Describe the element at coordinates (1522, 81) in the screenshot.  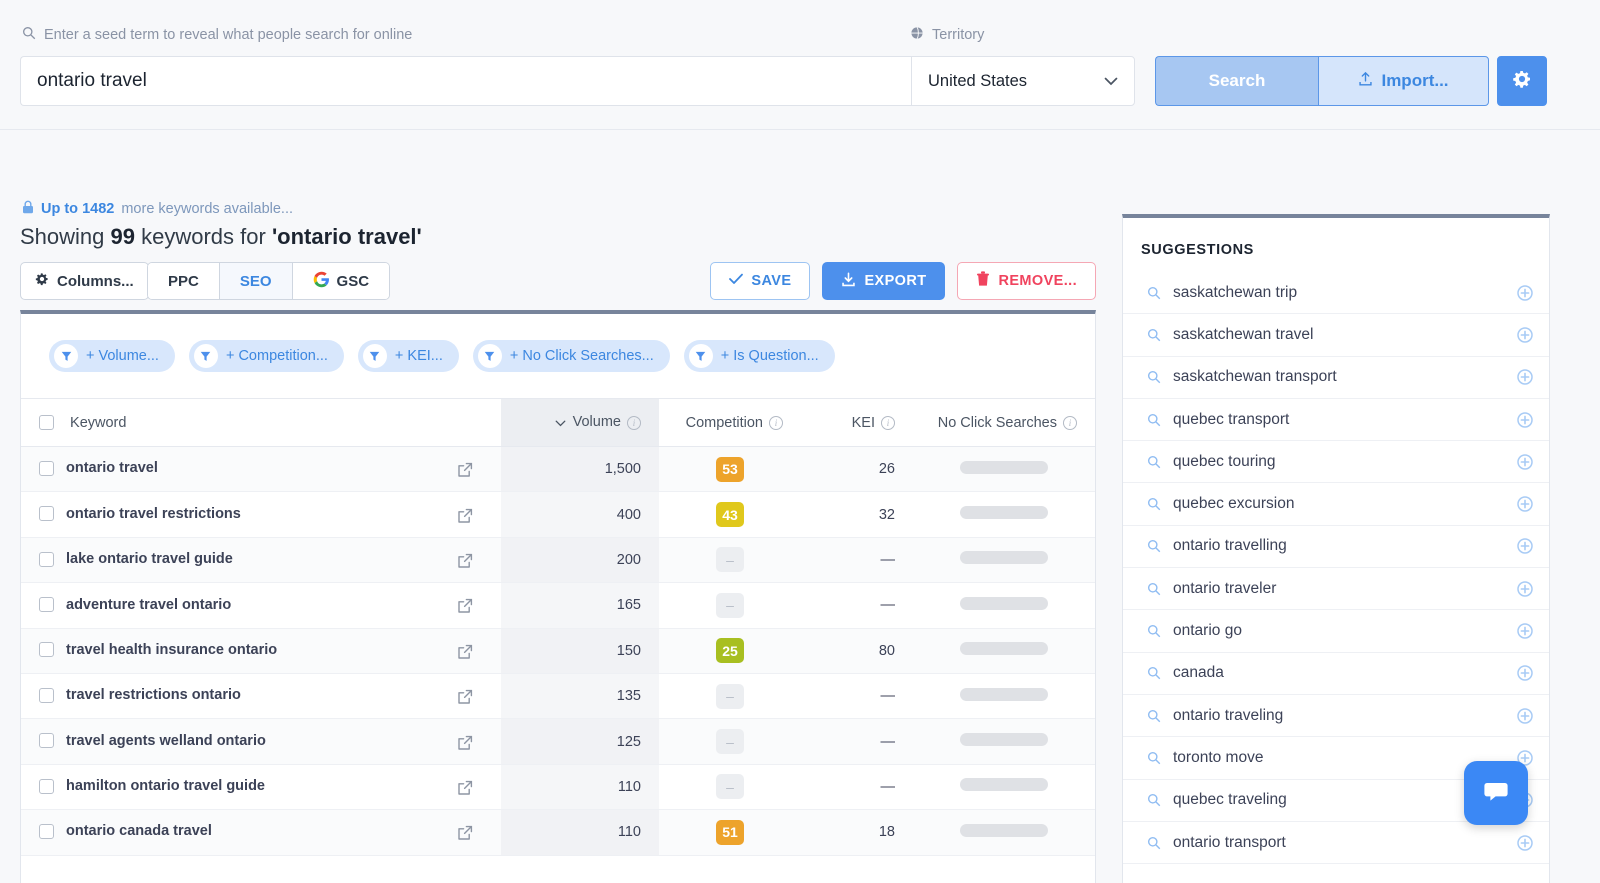
I see `settings-button` at that location.